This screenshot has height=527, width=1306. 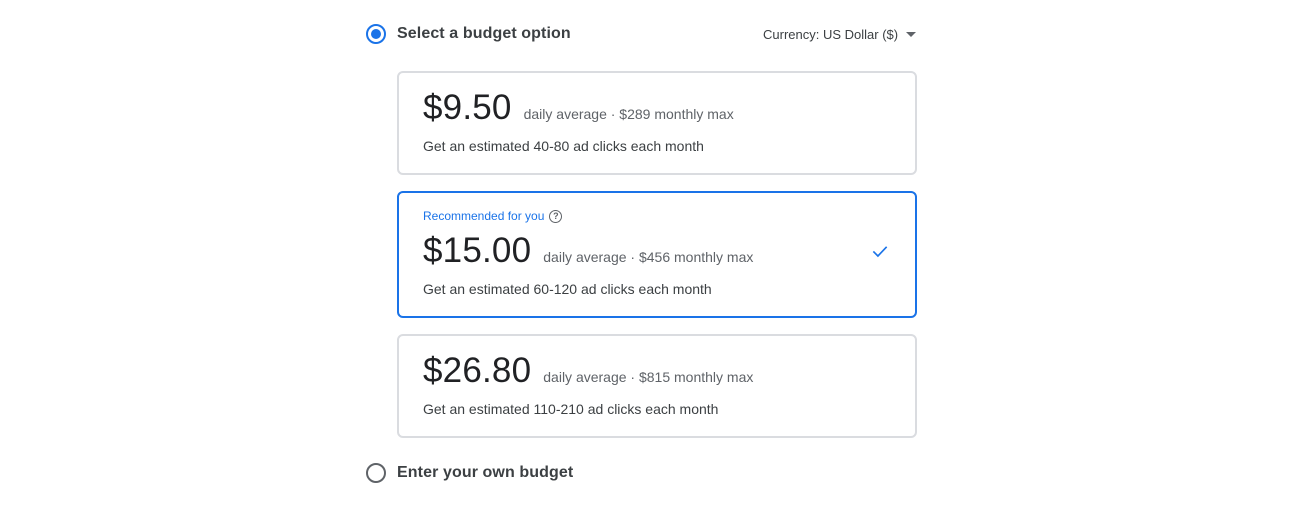 I want to click on price-row: $15.00 daily average · $456 monthly max, so click(x=588, y=251).